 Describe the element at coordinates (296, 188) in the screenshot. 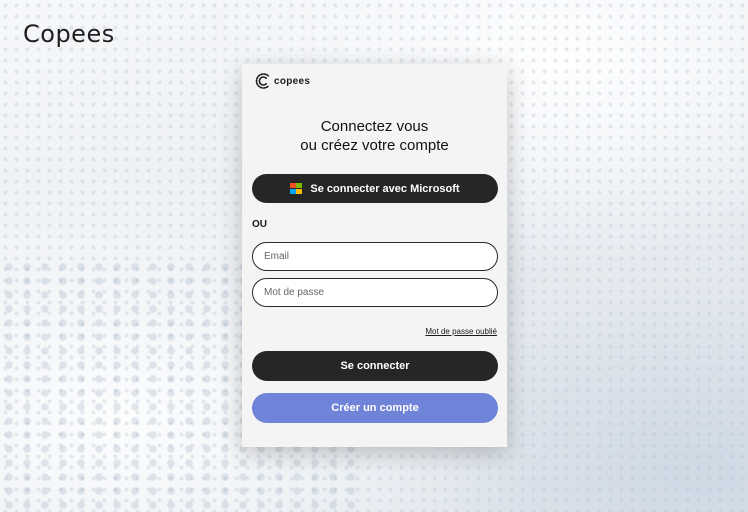

I see `microsoft-logo-icon` at that location.